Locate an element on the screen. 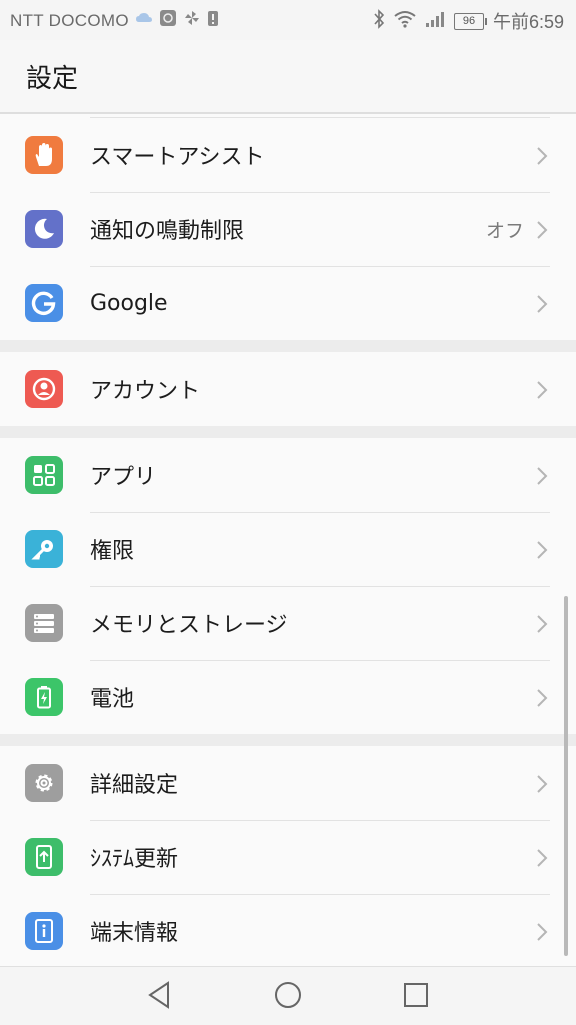  back-icon is located at coordinates (160, 997).